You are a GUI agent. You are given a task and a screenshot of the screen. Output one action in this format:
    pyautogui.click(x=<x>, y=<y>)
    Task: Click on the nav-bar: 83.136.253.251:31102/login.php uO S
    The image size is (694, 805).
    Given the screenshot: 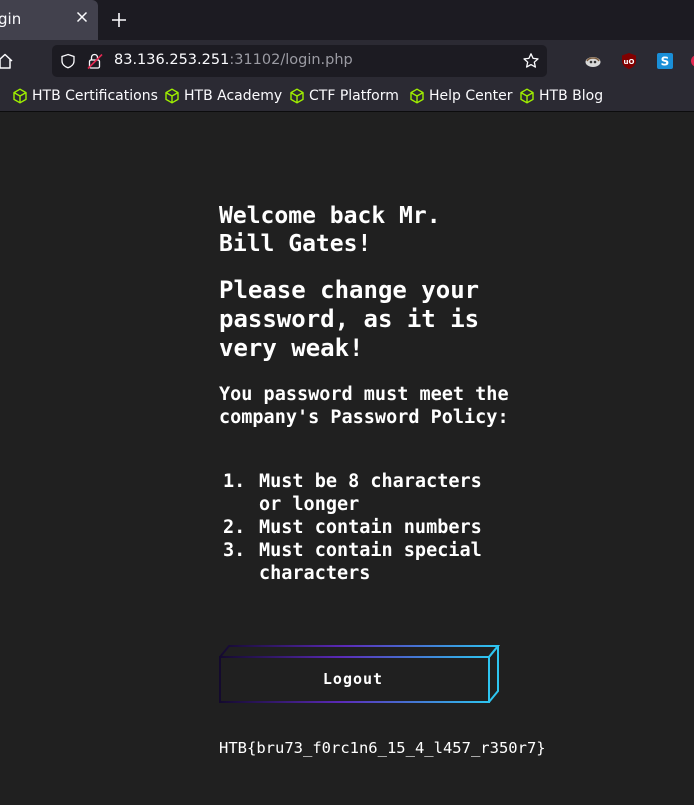 What is the action you would take?
    pyautogui.click(x=347, y=61)
    